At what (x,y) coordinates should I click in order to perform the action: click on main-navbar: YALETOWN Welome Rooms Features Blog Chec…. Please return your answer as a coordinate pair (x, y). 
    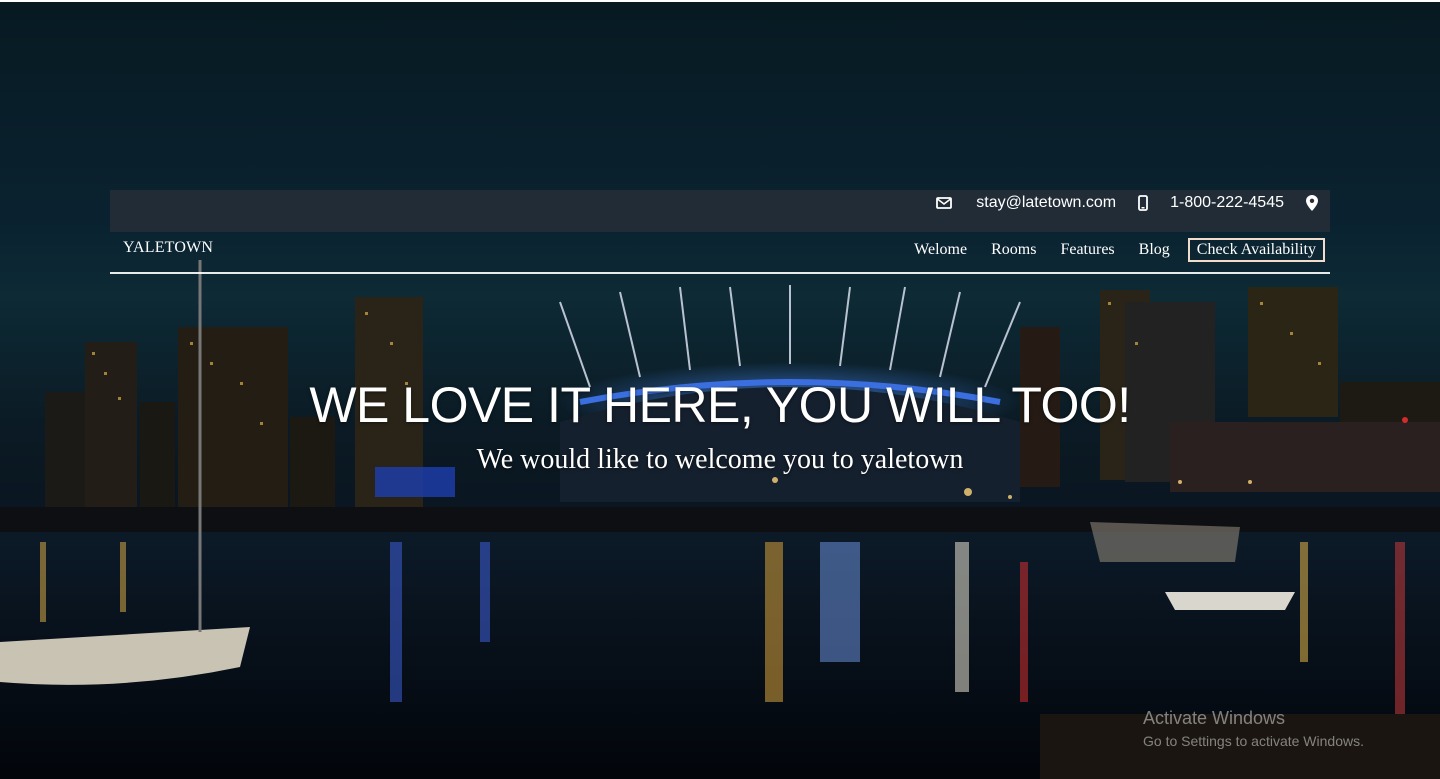
    Looking at the image, I should click on (720, 253).